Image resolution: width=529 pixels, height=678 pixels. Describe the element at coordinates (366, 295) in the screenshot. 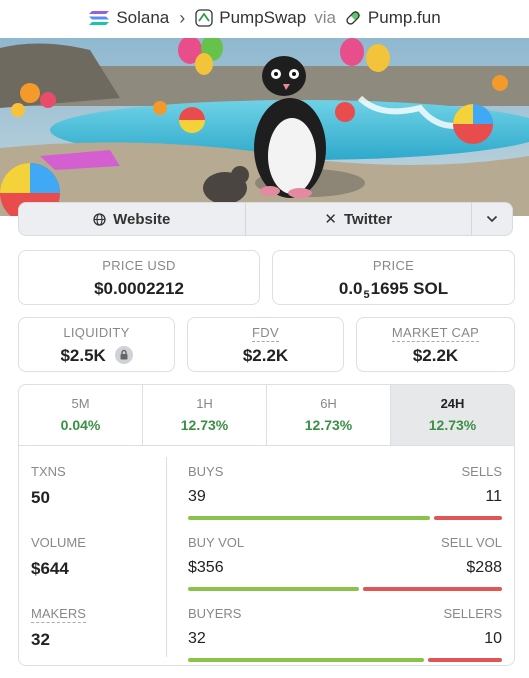

I see `price-native-zero-count: 5` at that location.